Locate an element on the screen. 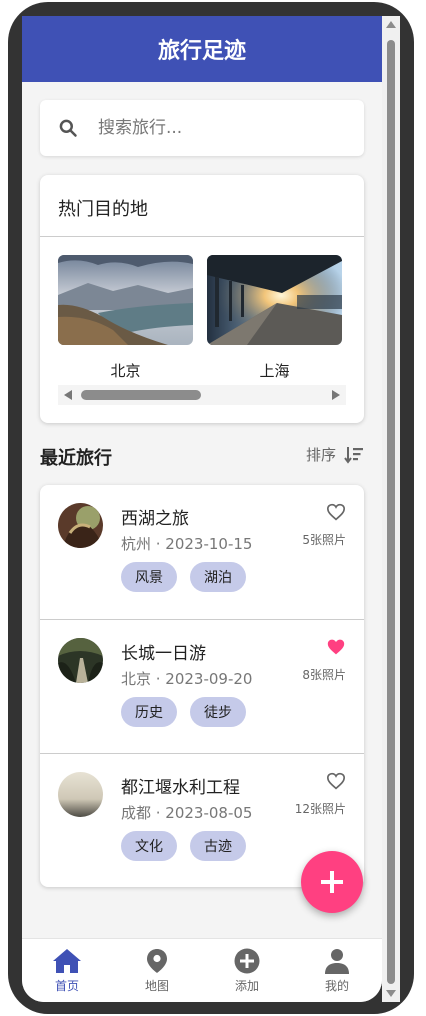 This screenshot has height=1016, width=426. sort-button: 排序 is located at coordinates (335, 454).